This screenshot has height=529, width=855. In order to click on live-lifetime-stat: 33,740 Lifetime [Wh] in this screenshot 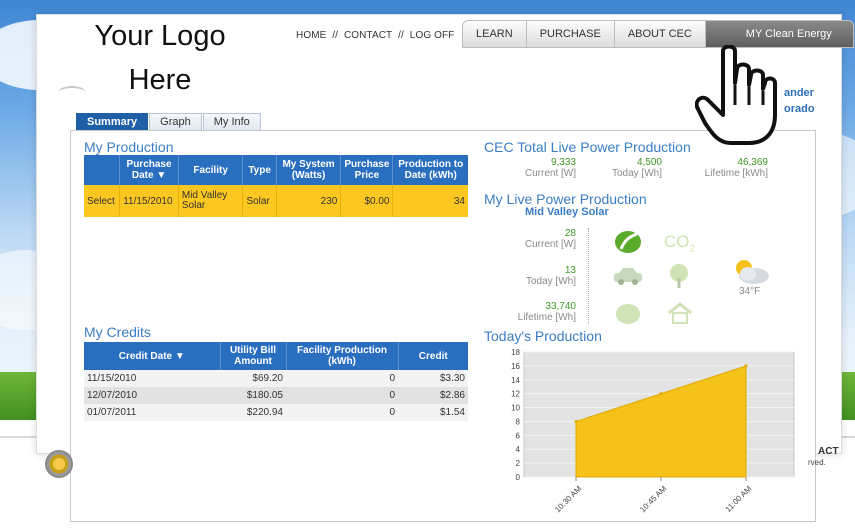, I will do `click(540, 312)`.